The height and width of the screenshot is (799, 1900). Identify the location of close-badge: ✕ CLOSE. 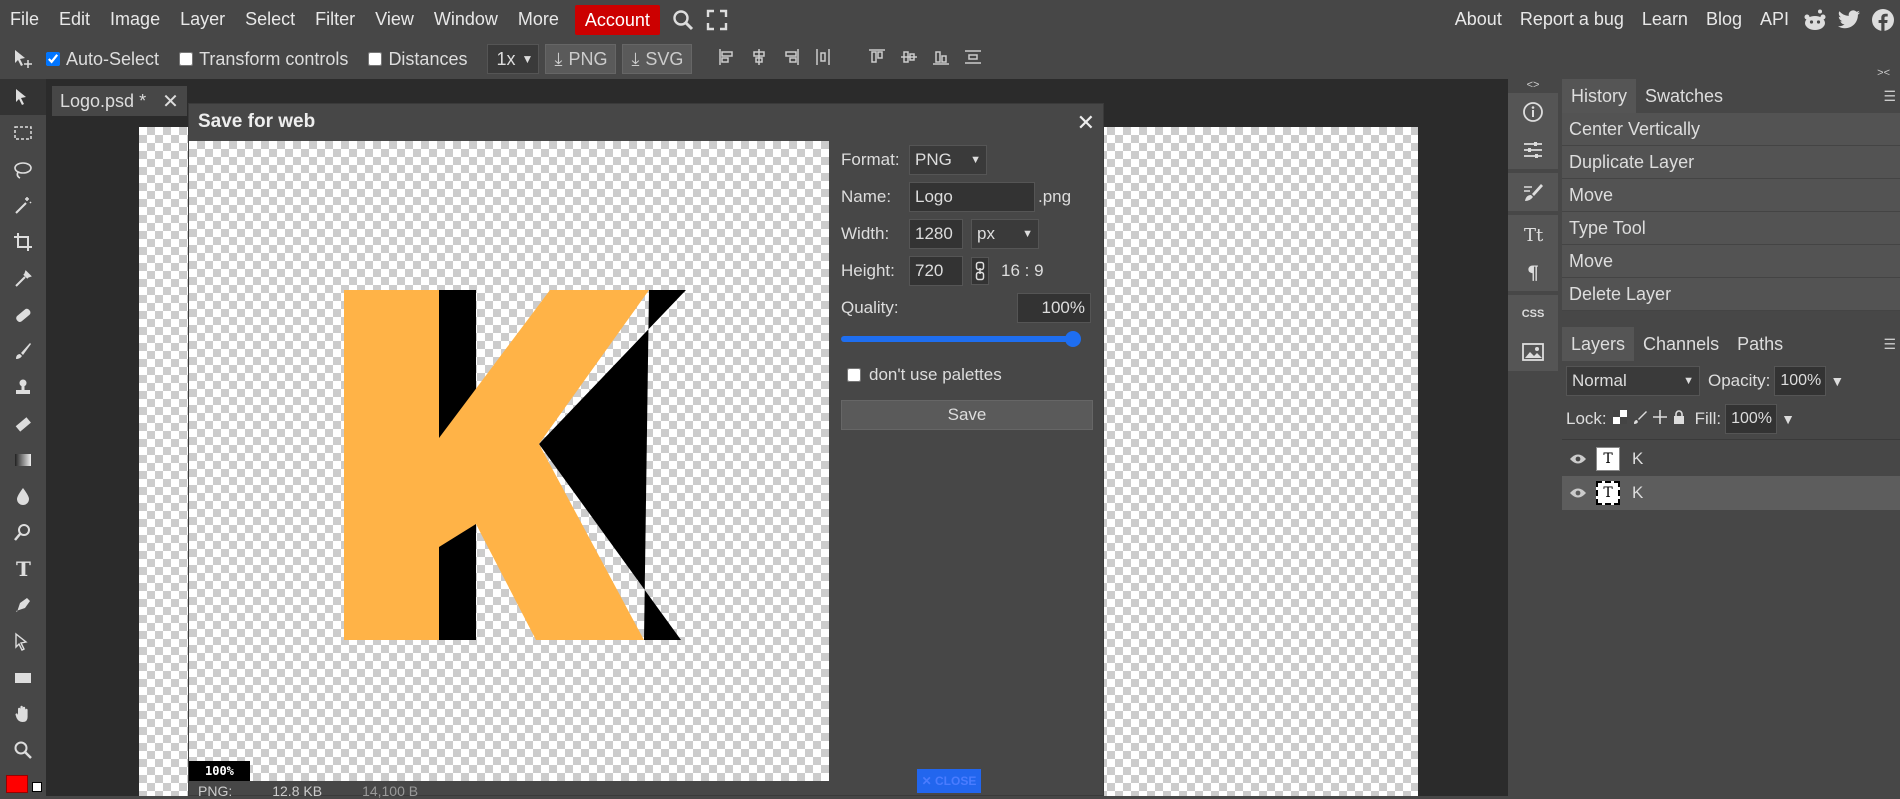
(949, 781).